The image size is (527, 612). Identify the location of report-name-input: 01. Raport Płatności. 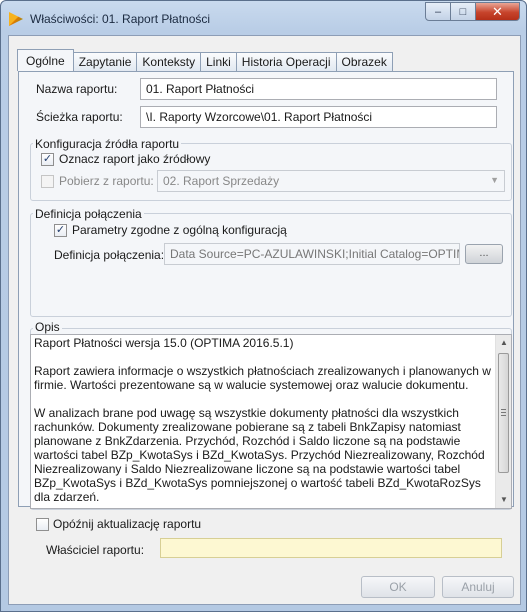
(318, 89).